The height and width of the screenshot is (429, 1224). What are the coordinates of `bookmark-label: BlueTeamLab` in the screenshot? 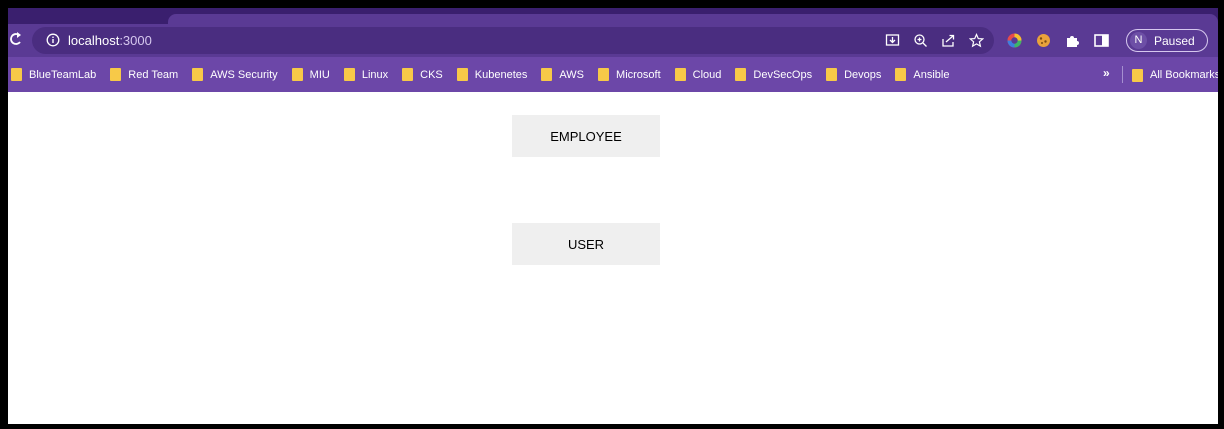 It's located at (63, 74).